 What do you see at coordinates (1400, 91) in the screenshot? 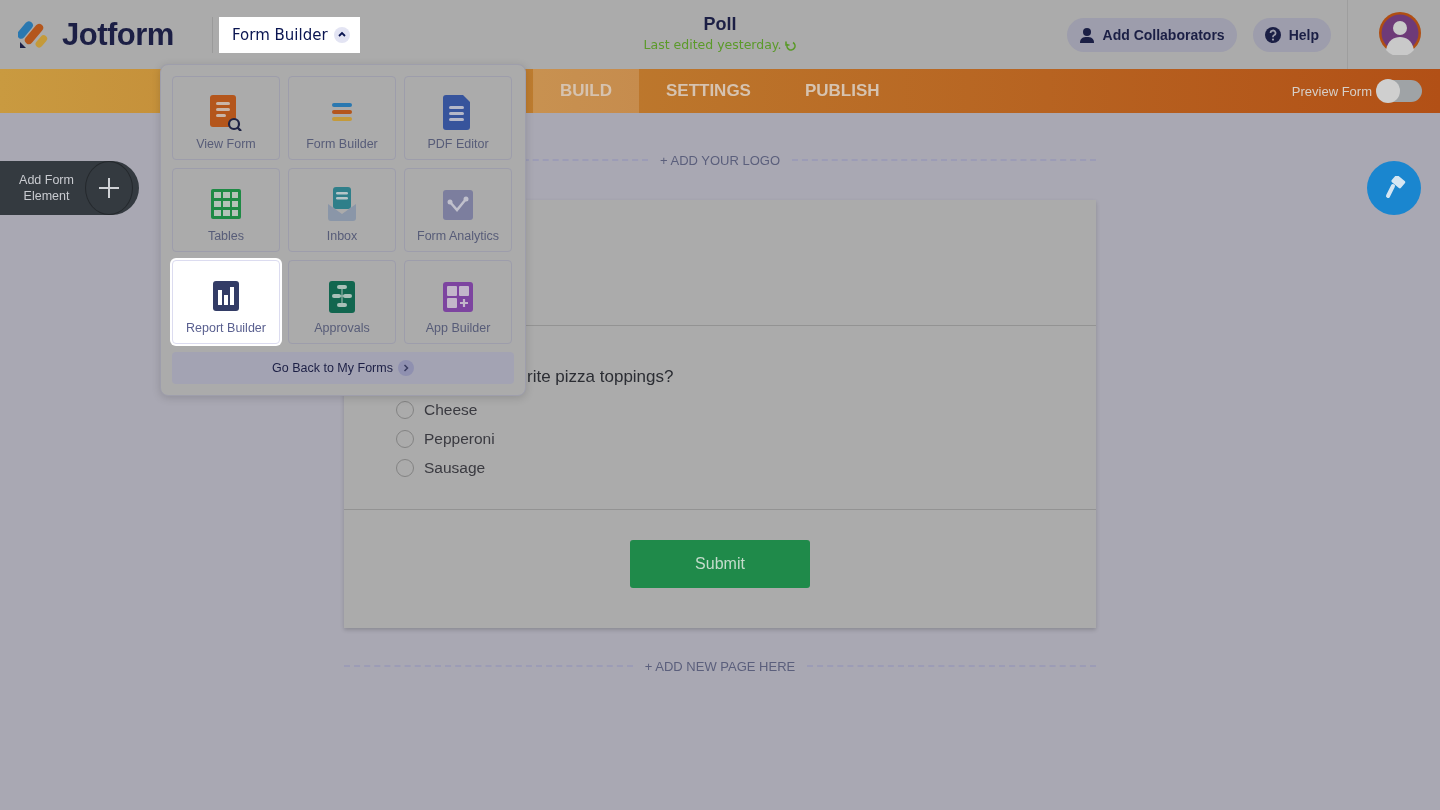
I see `preview-toggle` at bounding box center [1400, 91].